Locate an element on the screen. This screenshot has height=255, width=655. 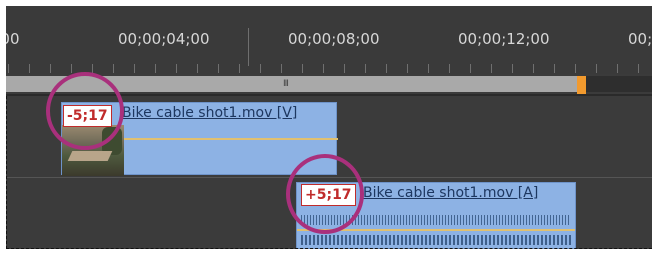
video-clip-name: Bike cable shot1.mov [V] is located at coordinates (210, 113).